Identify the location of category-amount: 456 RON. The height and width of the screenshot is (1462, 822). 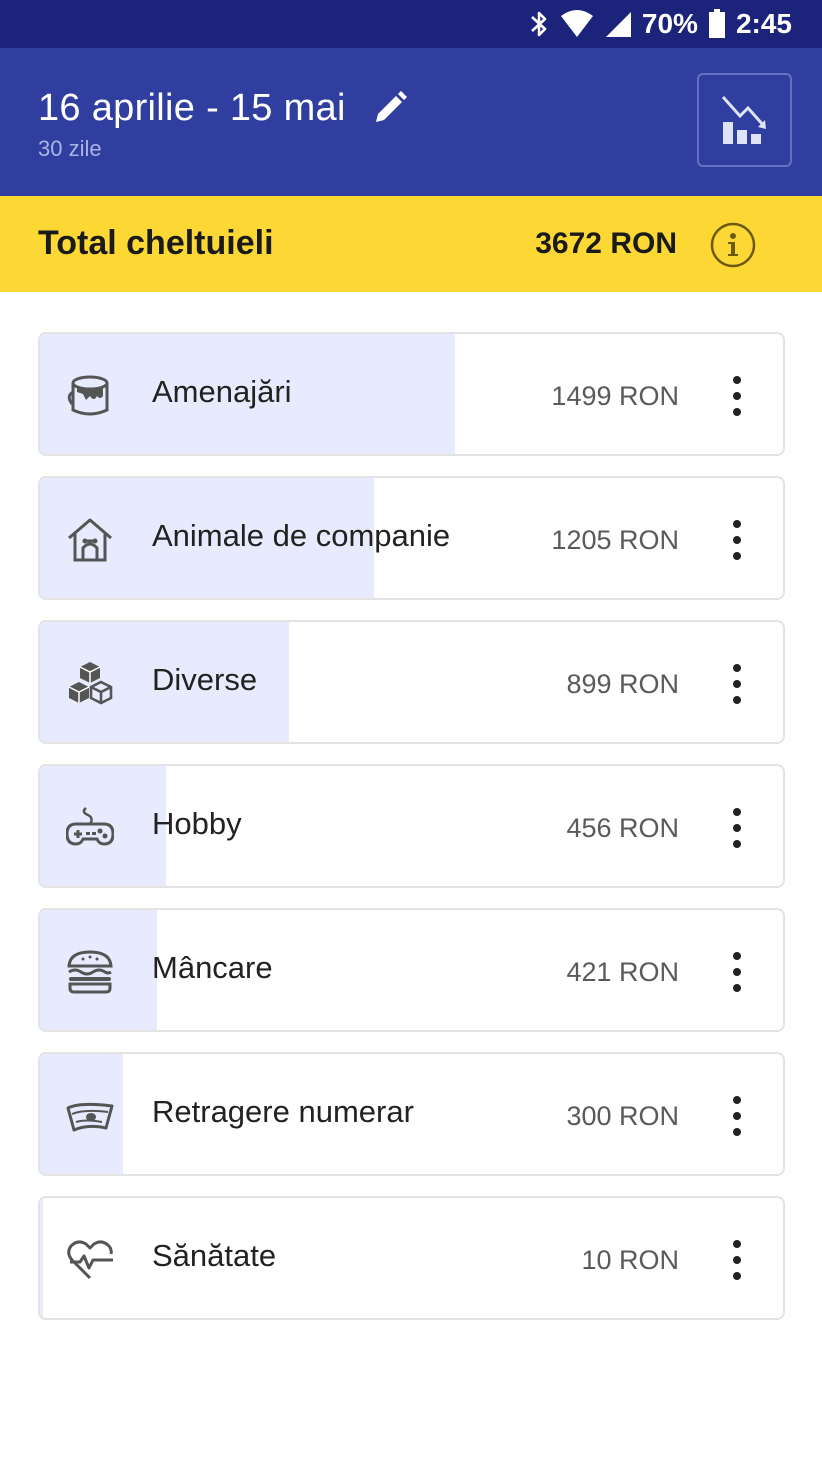
(622, 828).